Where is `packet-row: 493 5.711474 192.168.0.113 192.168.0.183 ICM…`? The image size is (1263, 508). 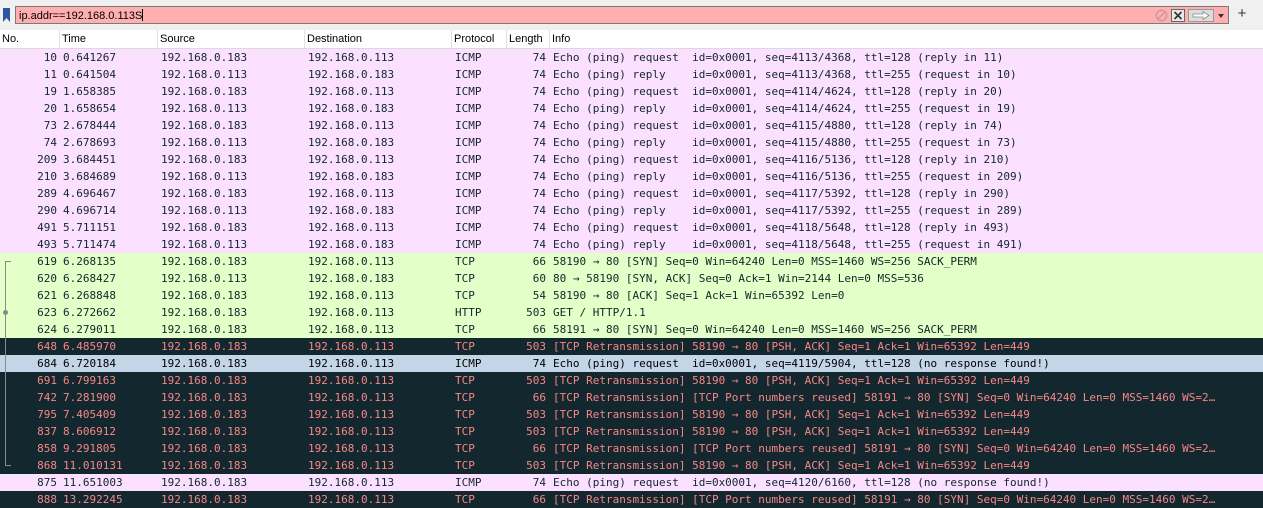 packet-row: 493 5.711474 192.168.0.113 192.168.0.183 ICM… is located at coordinates (631, 244).